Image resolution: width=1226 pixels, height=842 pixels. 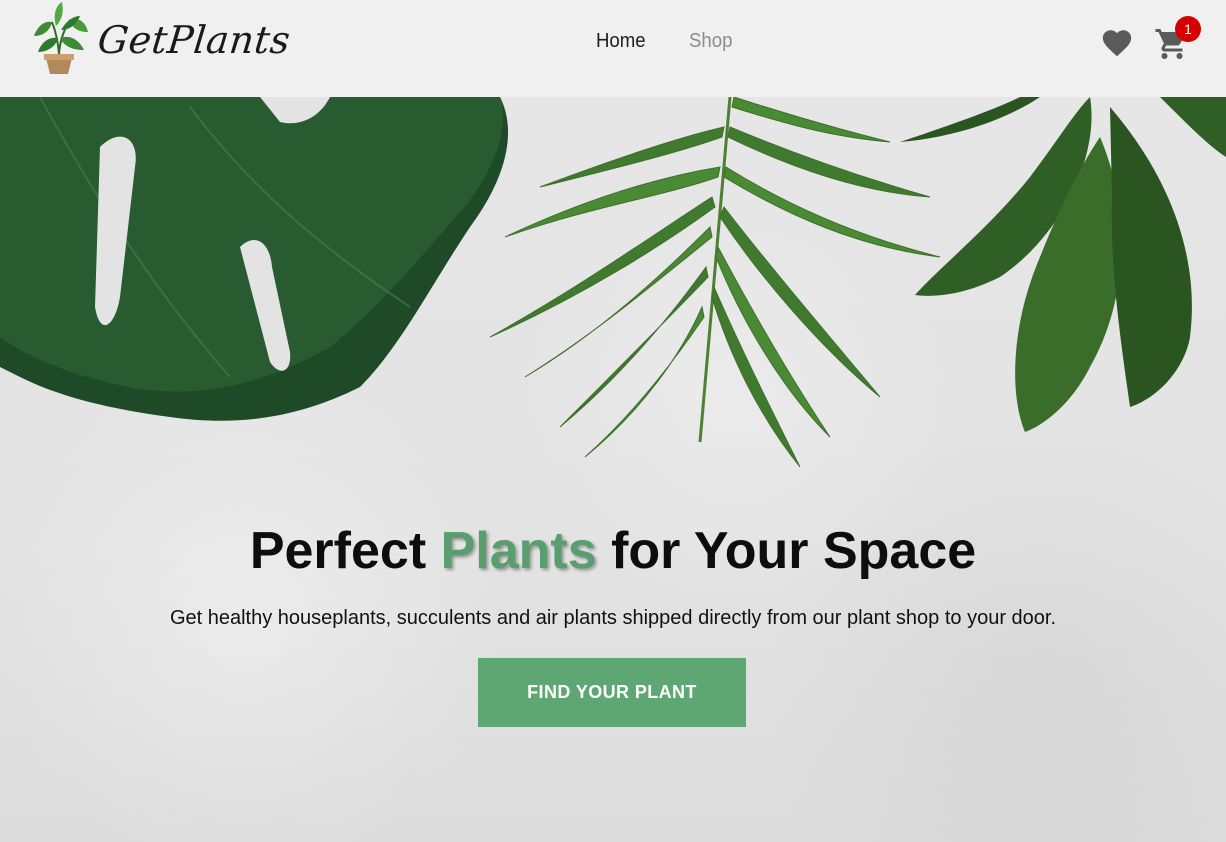 I want to click on main-nav: Home Shop, so click(x=666, y=41).